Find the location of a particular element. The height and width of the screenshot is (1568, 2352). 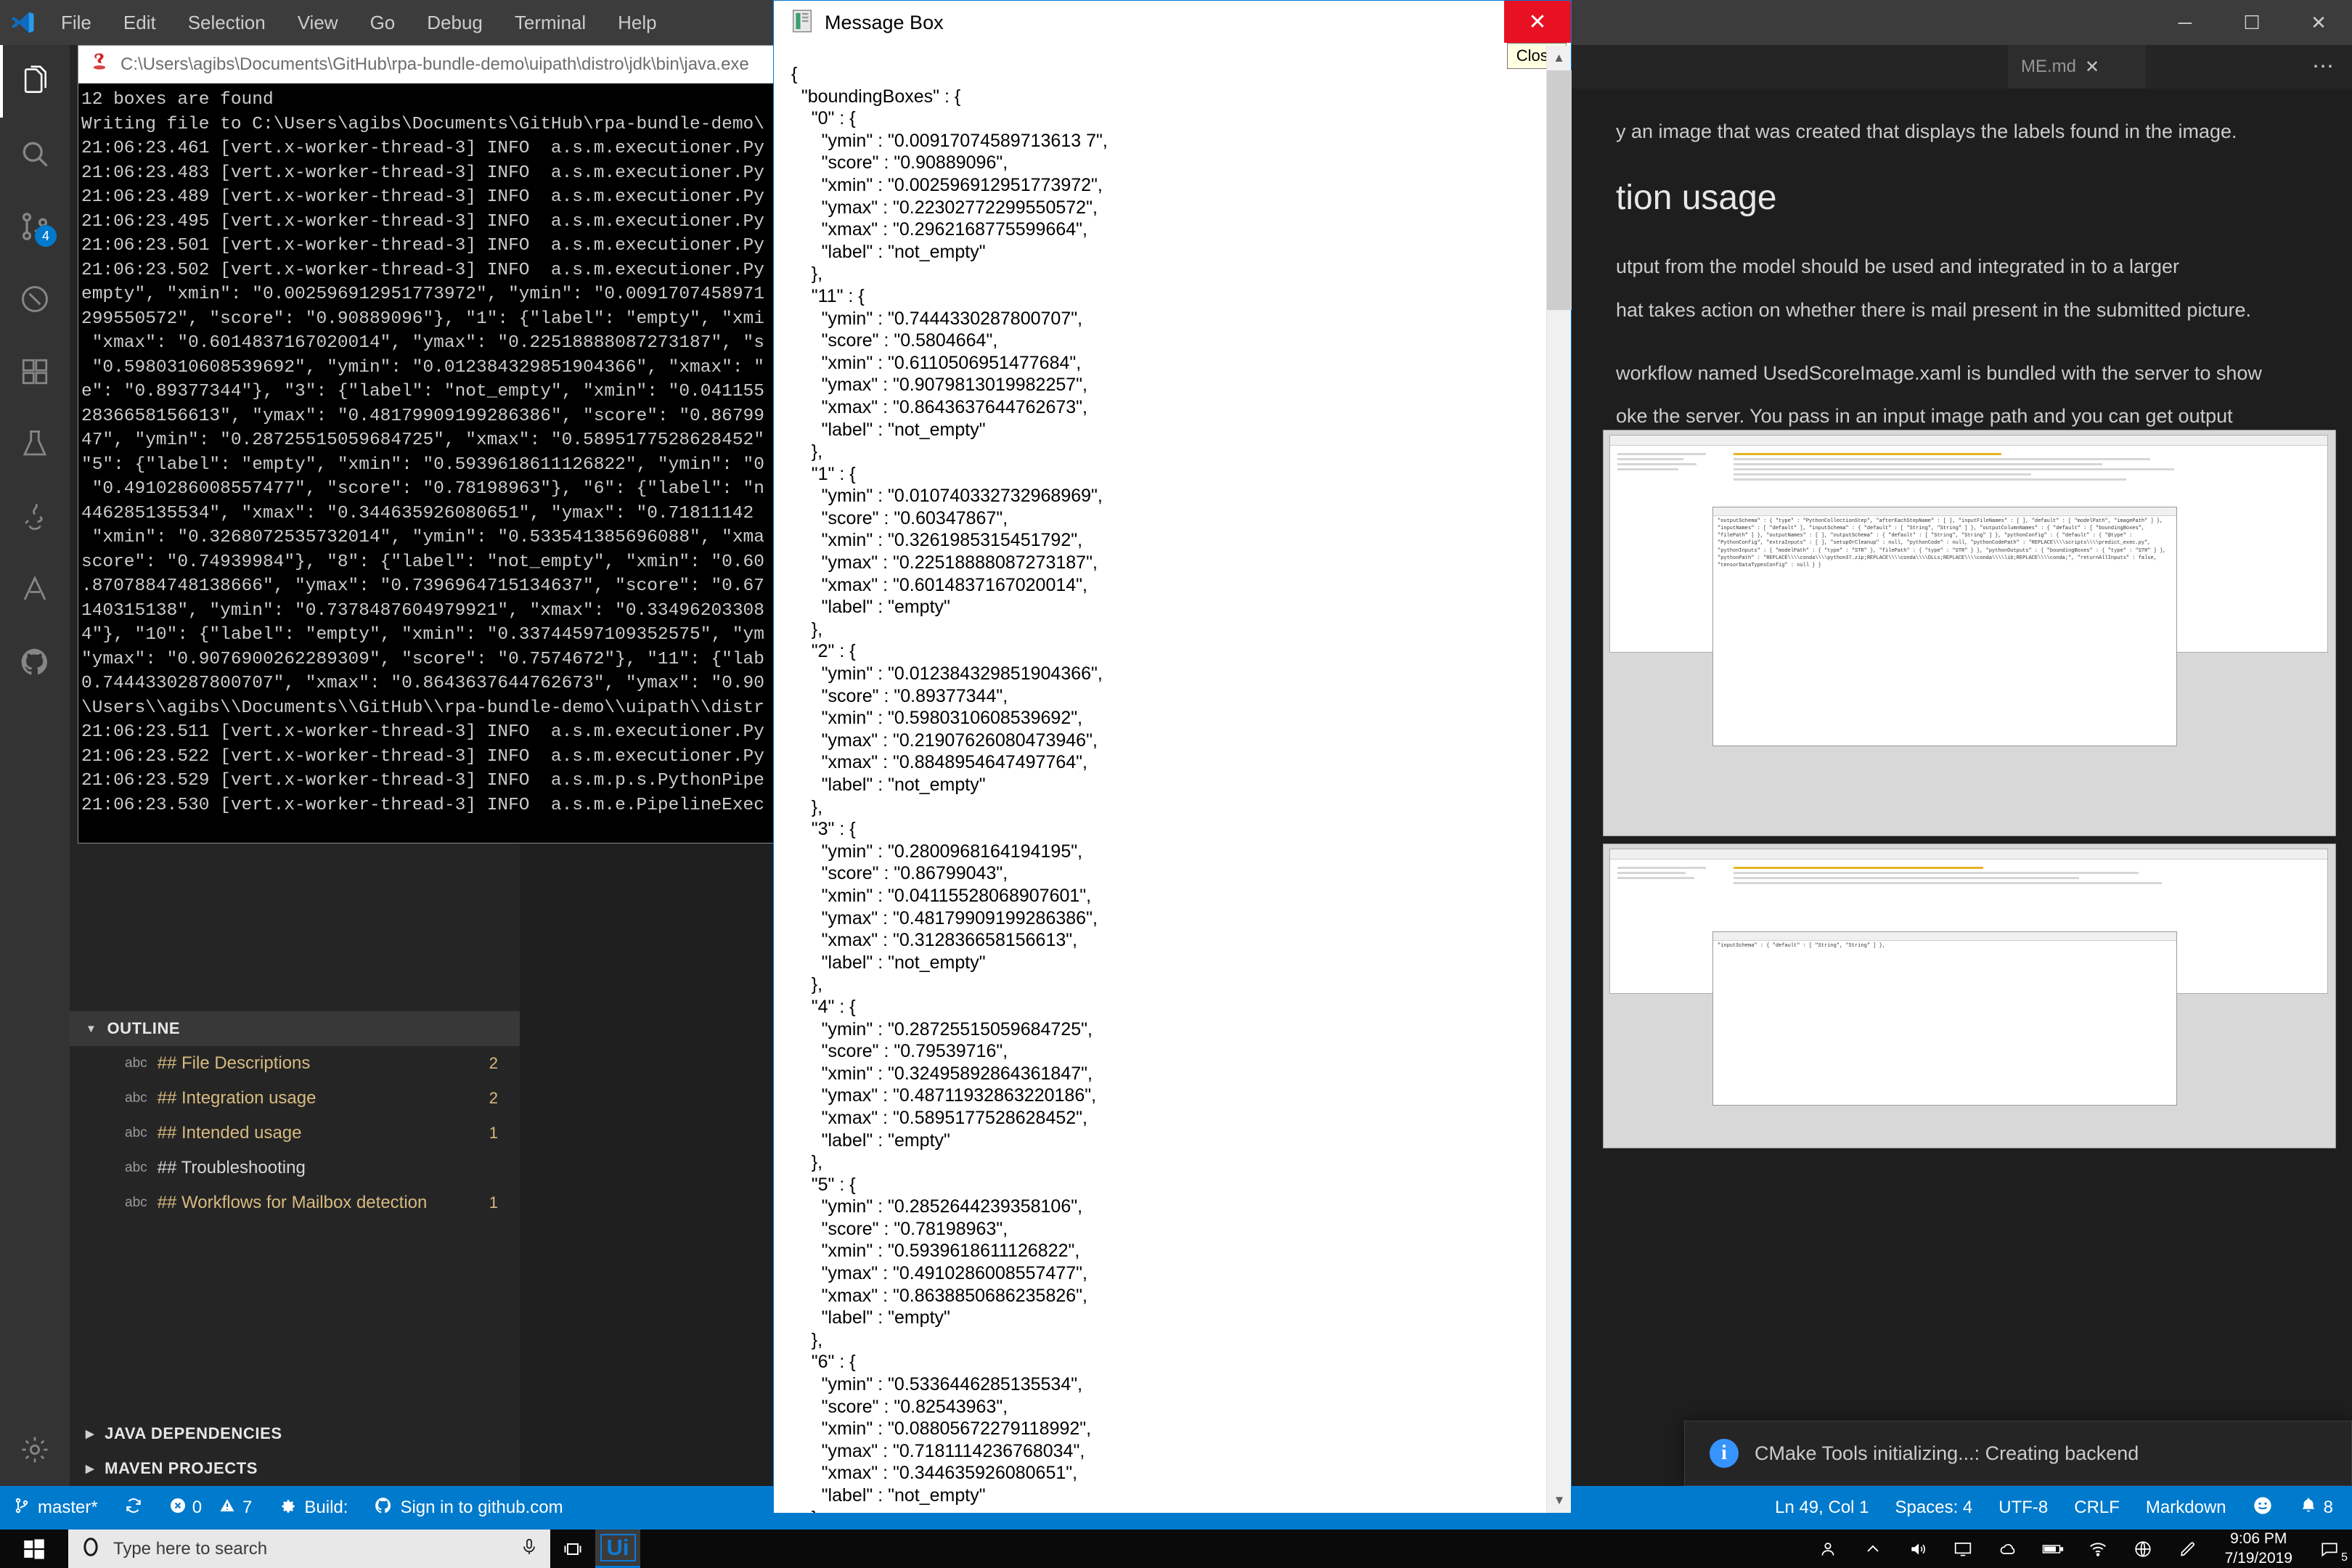

status-feedback is located at coordinates (2262, 1508).